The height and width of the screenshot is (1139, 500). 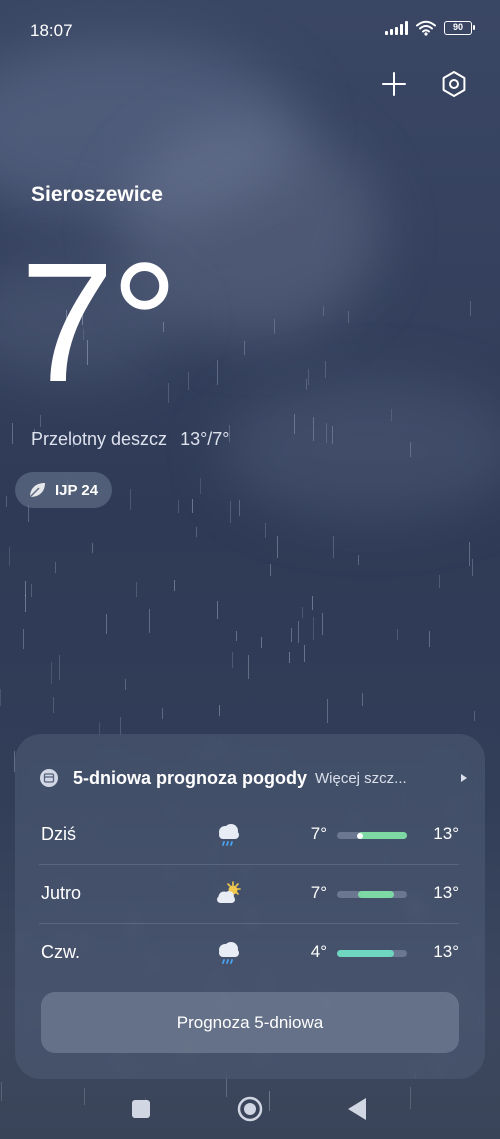 I want to click on five-day-forecast-button: Prognoza 5-dniowa, so click(x=250, y=1022).